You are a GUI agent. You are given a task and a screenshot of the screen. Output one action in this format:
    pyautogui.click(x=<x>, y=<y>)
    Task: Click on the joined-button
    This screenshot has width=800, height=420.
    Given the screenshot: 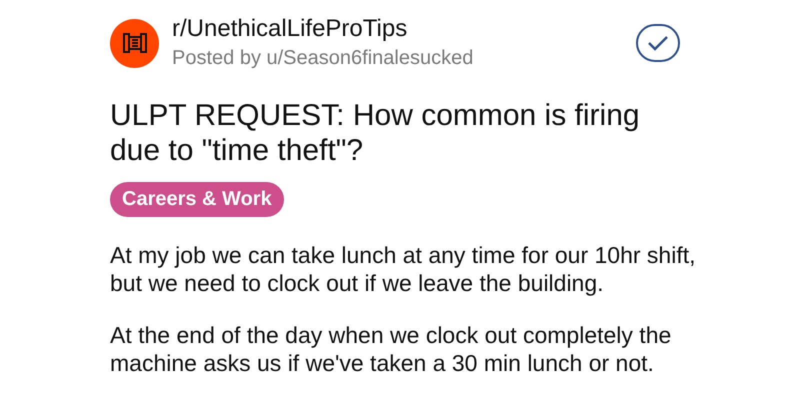 What is the action you would take?
    pyautogui.click(x=658, y=43)
    